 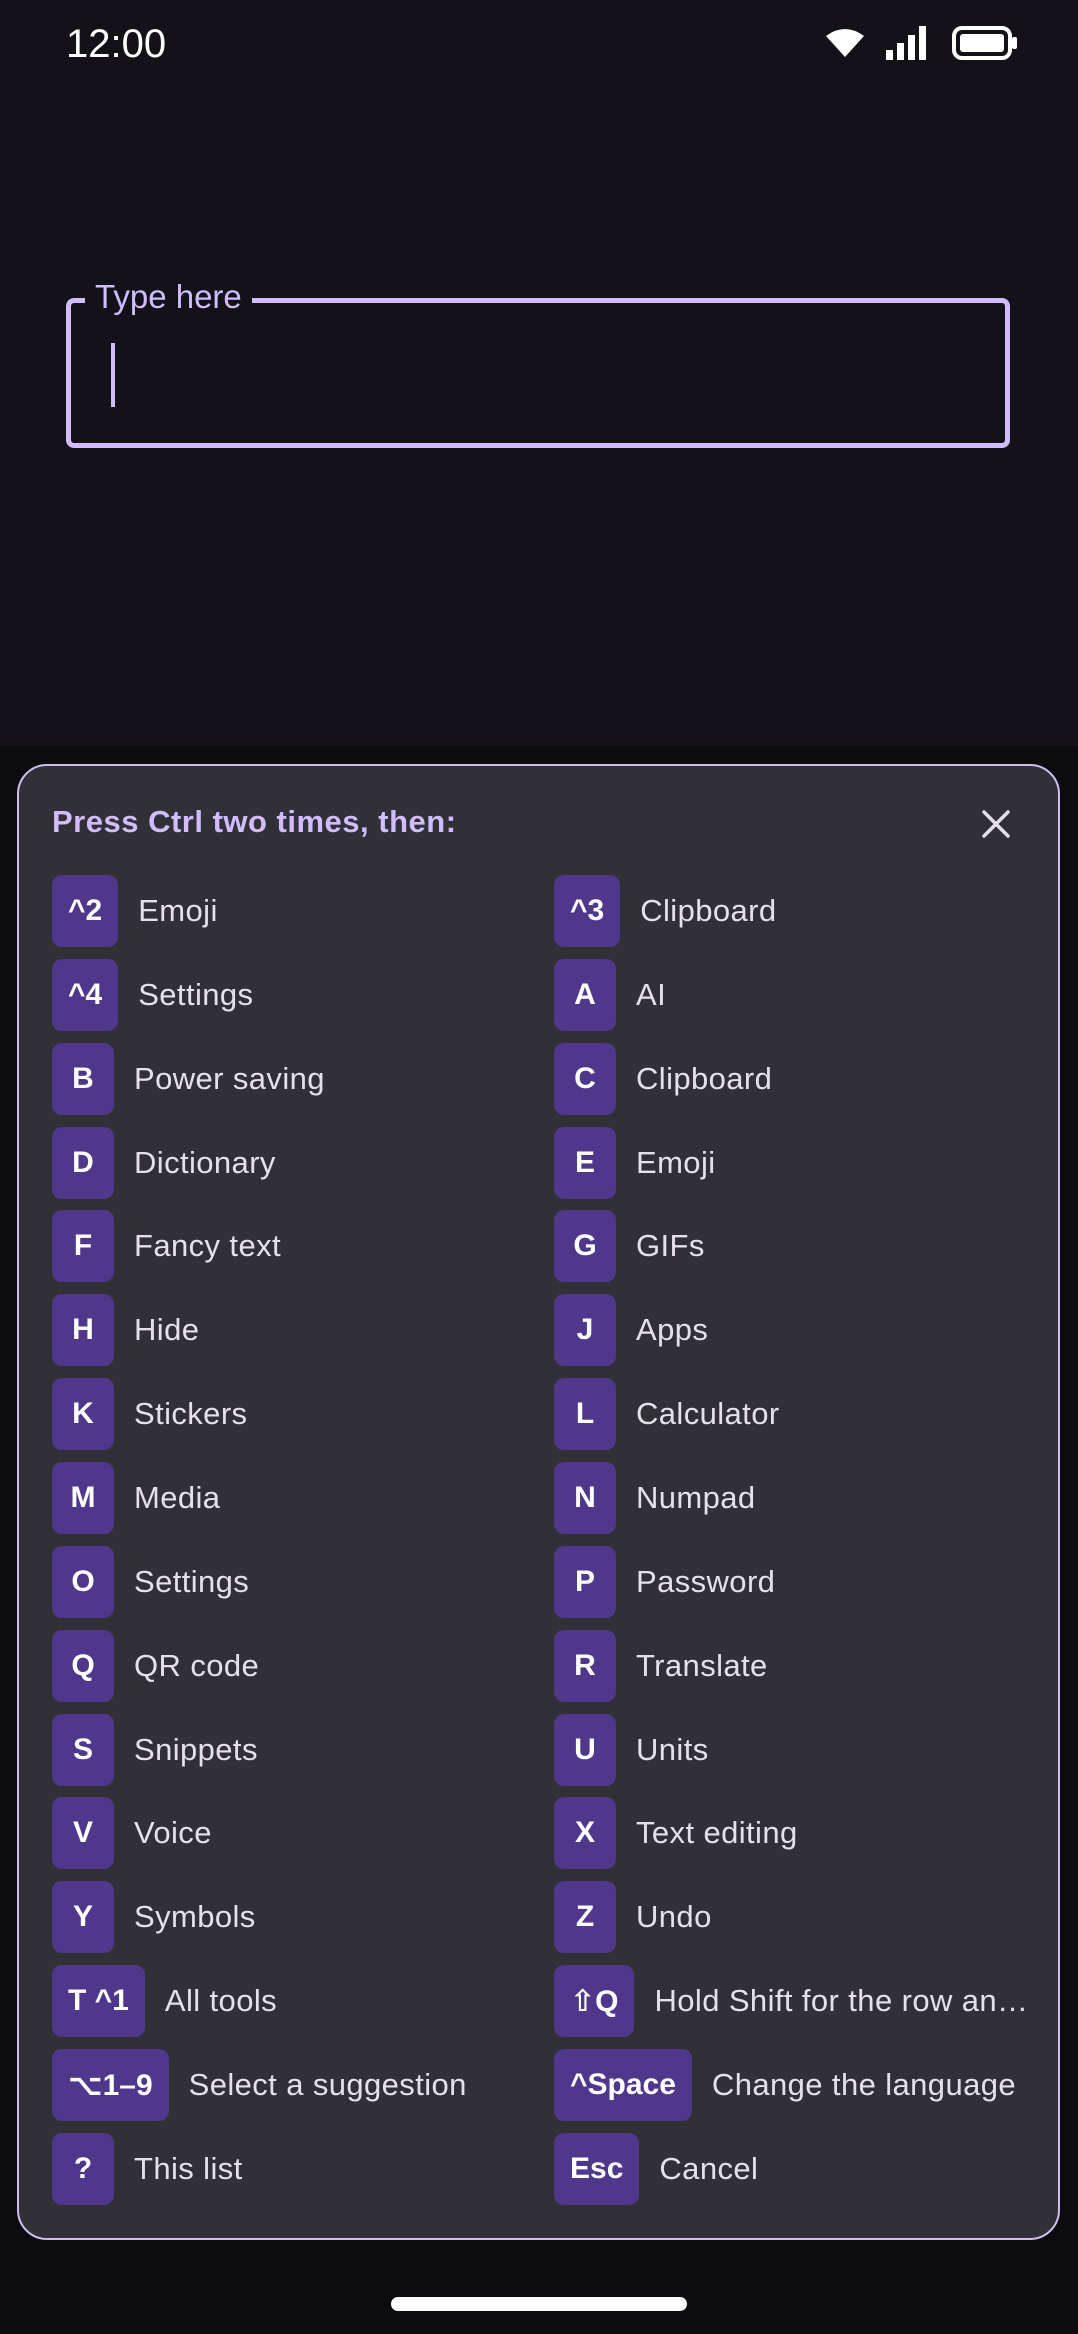 I want to click on shortcut-key: H, so click(x=83, y=1330).